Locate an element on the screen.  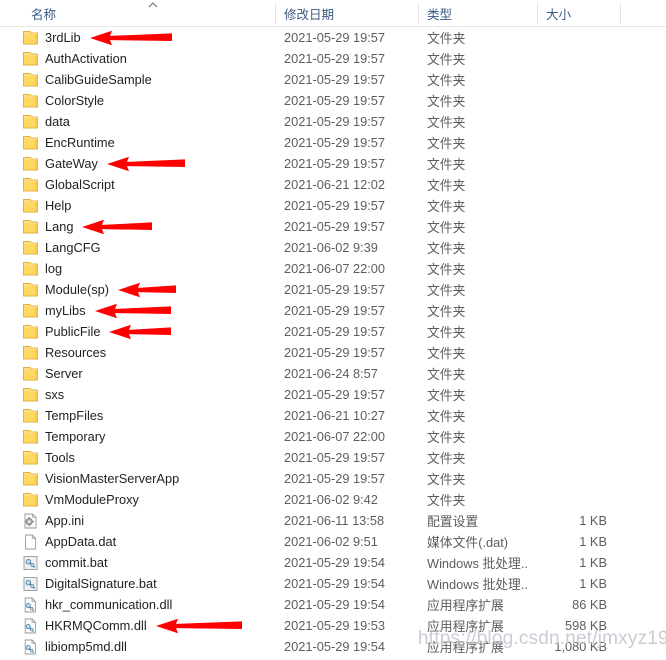
file-row: Lang 2021-05-29 19:57 文件夹 is located at coordinates (333, 226).